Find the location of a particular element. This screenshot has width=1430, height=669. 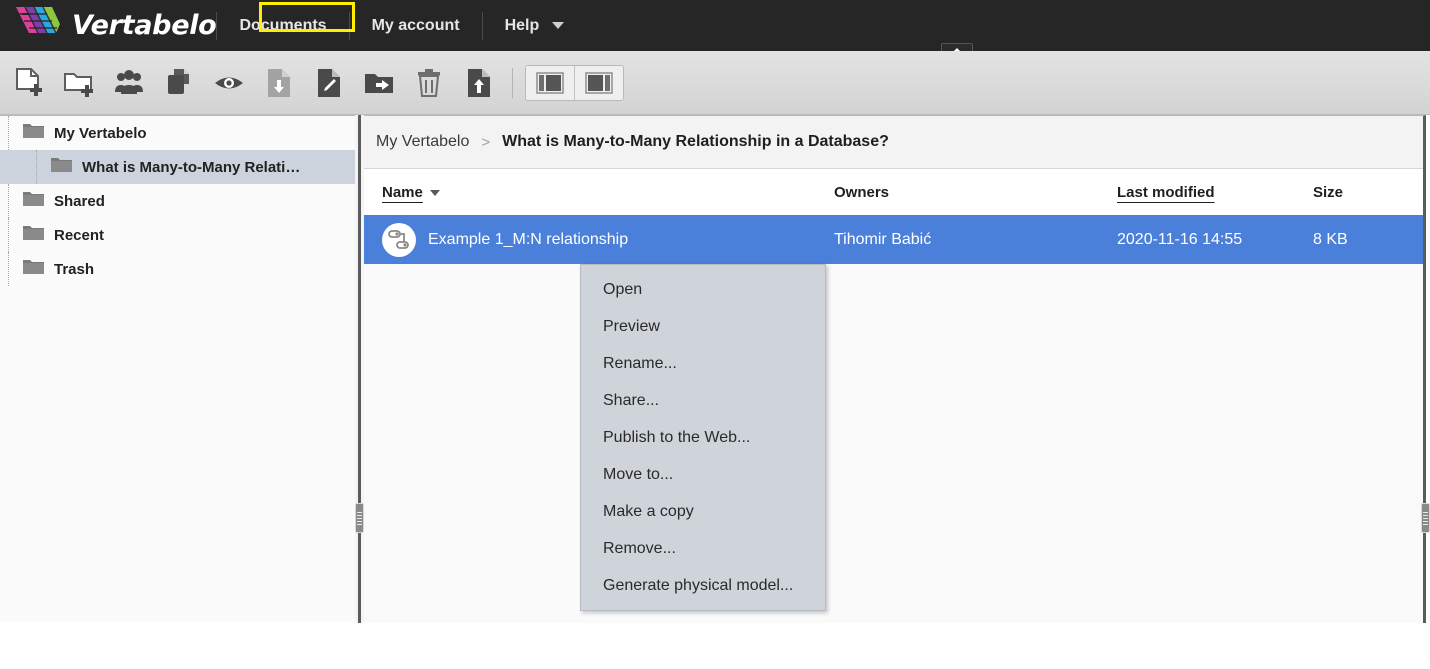

document-name-cell: Example 1_M:N relationship is located at coordinates (599, 239).